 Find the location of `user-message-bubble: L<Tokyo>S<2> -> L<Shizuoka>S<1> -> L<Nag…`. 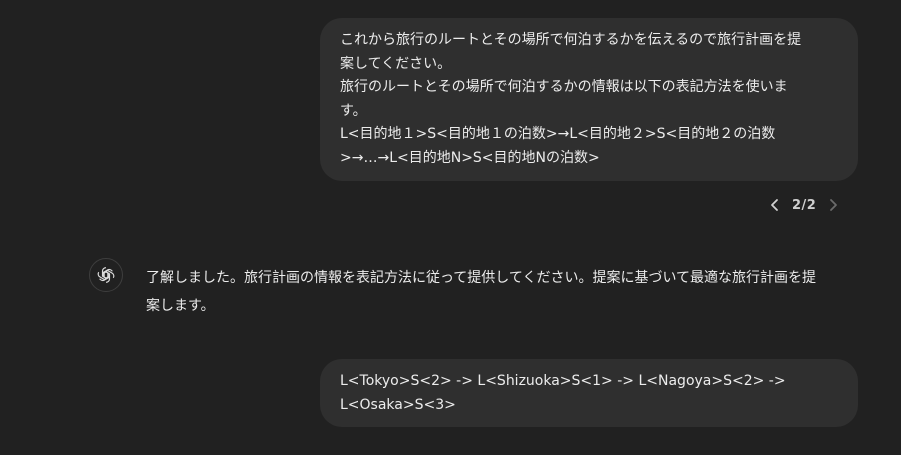

user-message-bubble: L<Tokyo>S<2> -> L<Shizuoka>S<1> -> L<Nag… is located at coordinates (589, 393).